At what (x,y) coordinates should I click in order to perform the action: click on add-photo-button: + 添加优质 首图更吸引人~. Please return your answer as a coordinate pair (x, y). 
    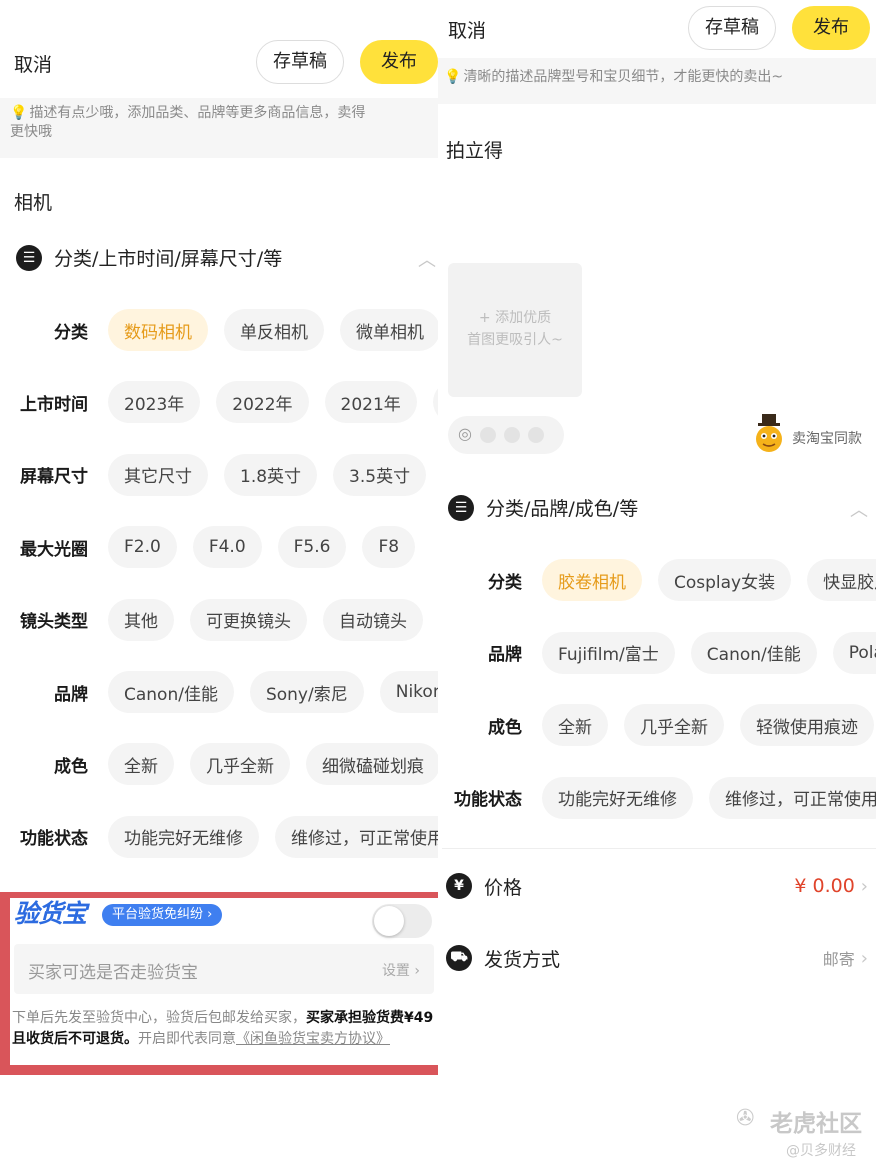
    Looking at the image, I should click on (515, 330).